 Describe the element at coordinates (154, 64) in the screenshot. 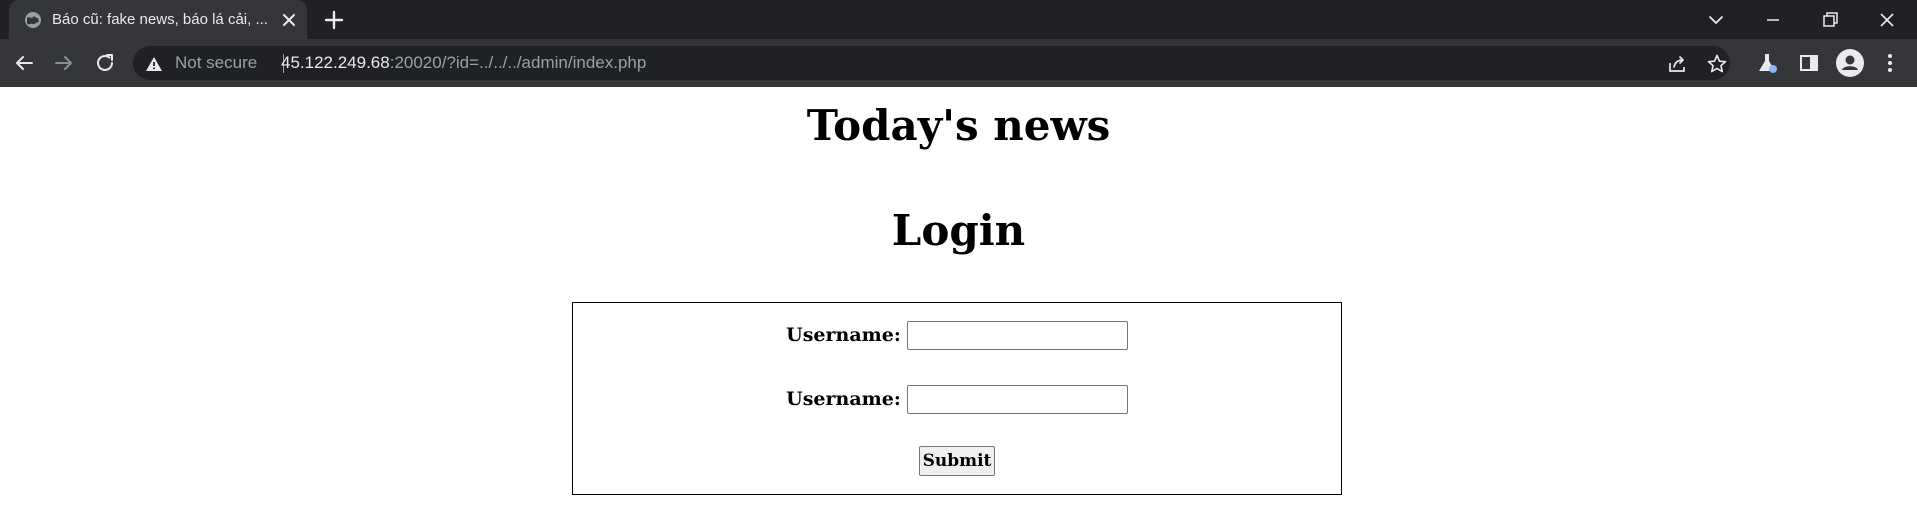

I see `warning-icon` at that location.